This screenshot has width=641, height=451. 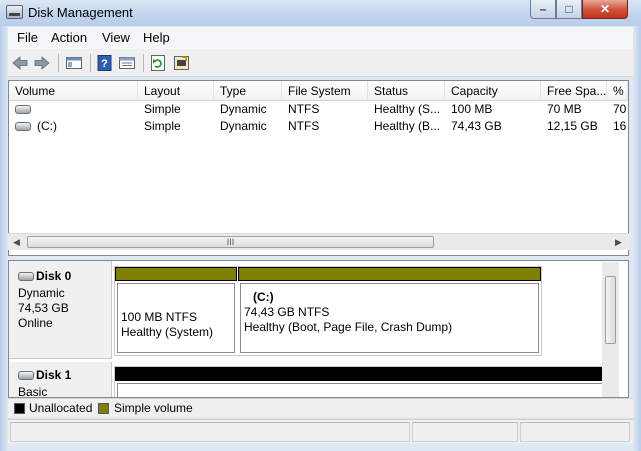 What do you see at coordinates (610, 310) in the screenshot?
I see `vertical-scroll-thumb` at bounding box center [610, 310].